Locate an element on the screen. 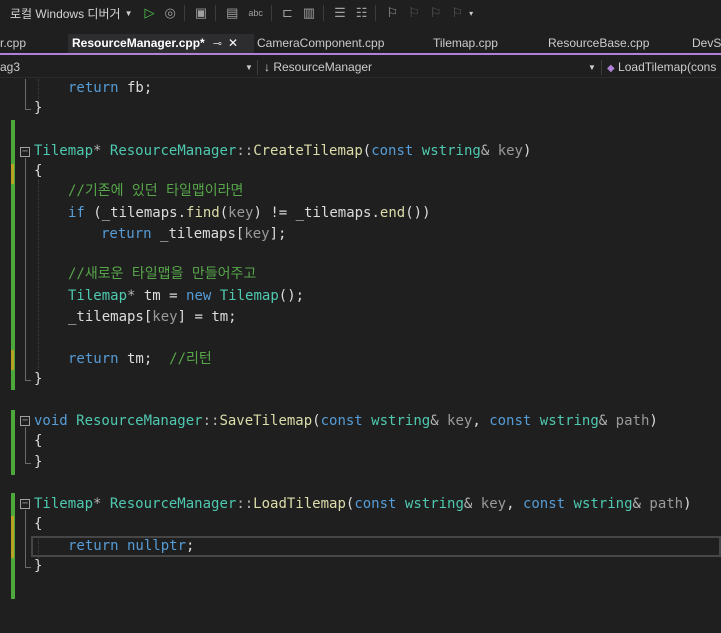 Image resolution: width=721 pixels, height=633 pixels. variable: tm; is located at coordinates (135, 359).